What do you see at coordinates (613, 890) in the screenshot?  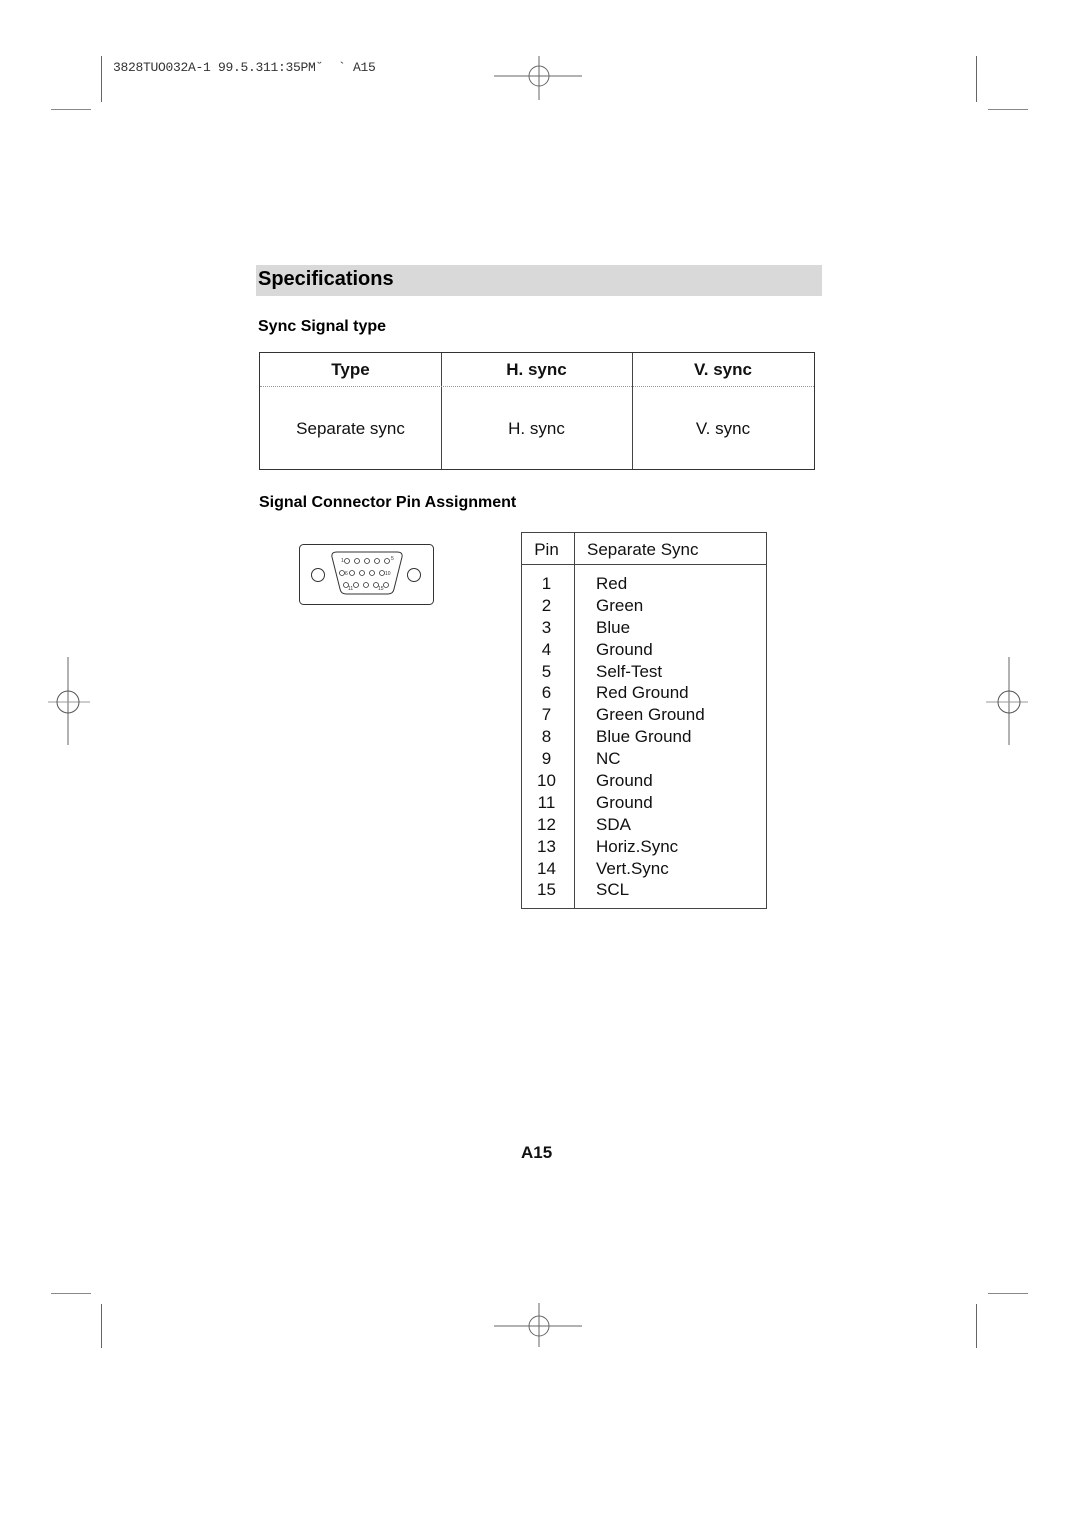 I see `pin-signal: SCL` at bounding box center [613, 890].